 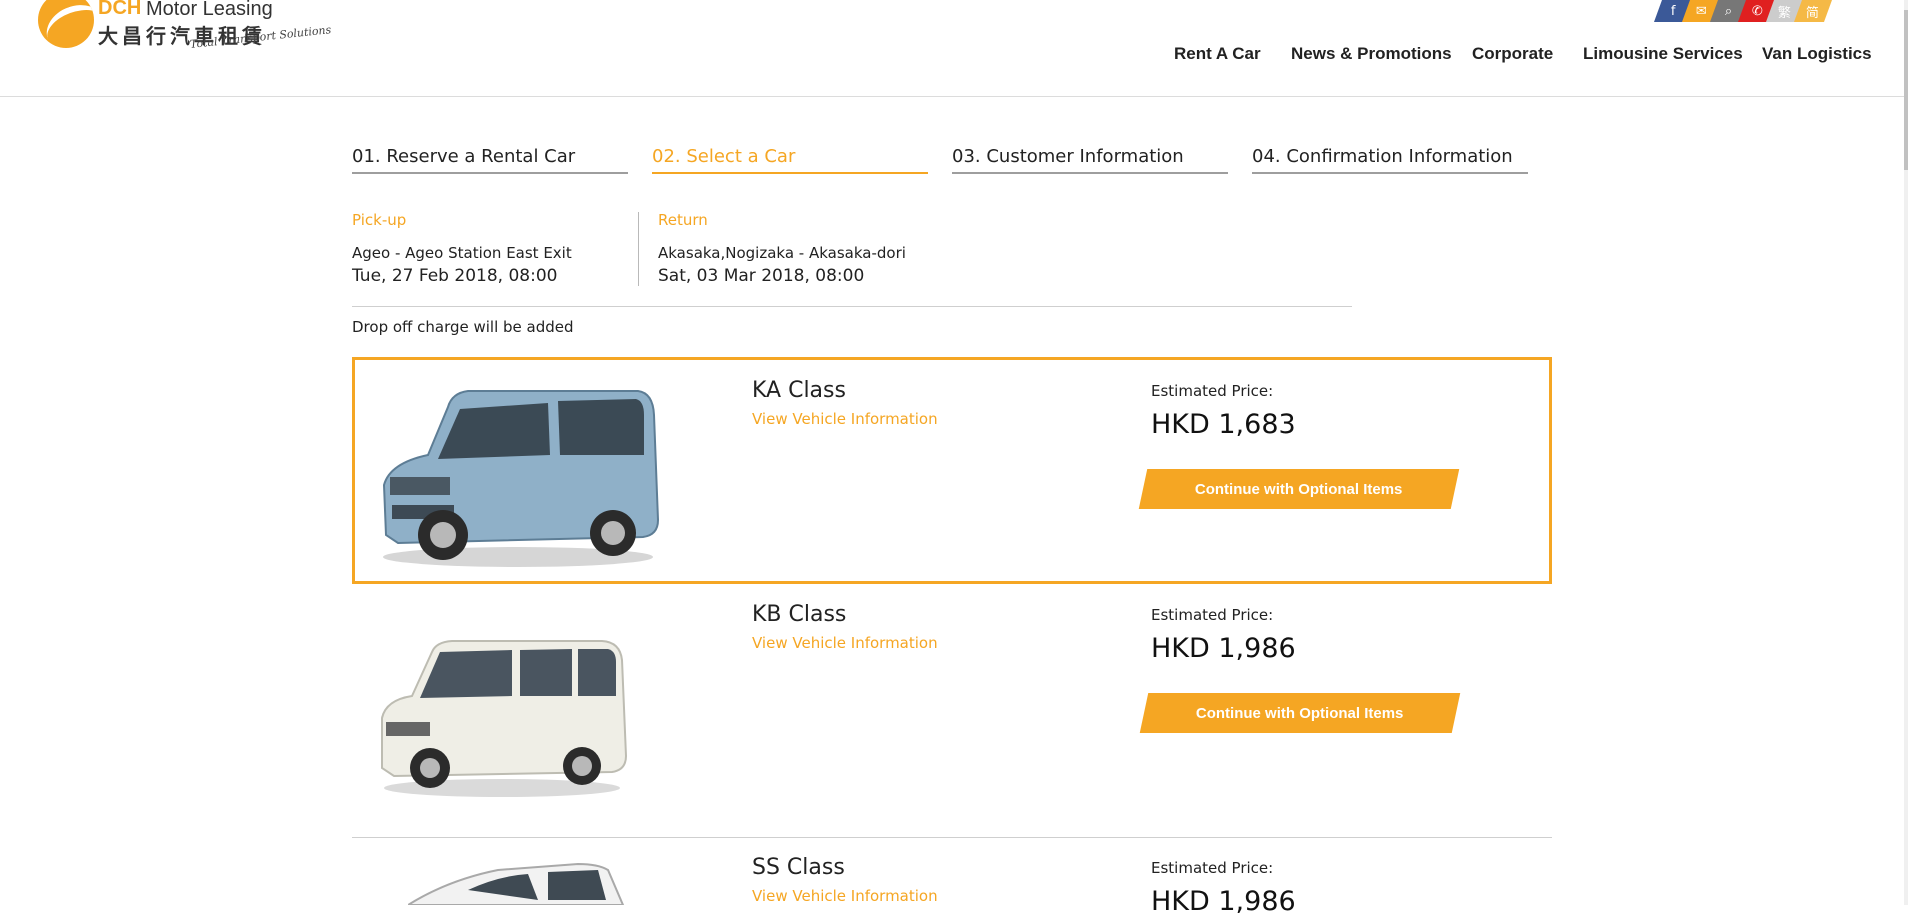 I want to click on step-confirmation: 04. Confirmation Information, so click(x=1390, y=160).